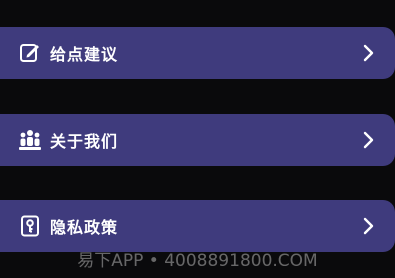 This screenshot has width=395, height=278. Describe the element at coordinates (84, 227) in the screenshot. I see `privacy-policy-label: 隐私政策` at that location.